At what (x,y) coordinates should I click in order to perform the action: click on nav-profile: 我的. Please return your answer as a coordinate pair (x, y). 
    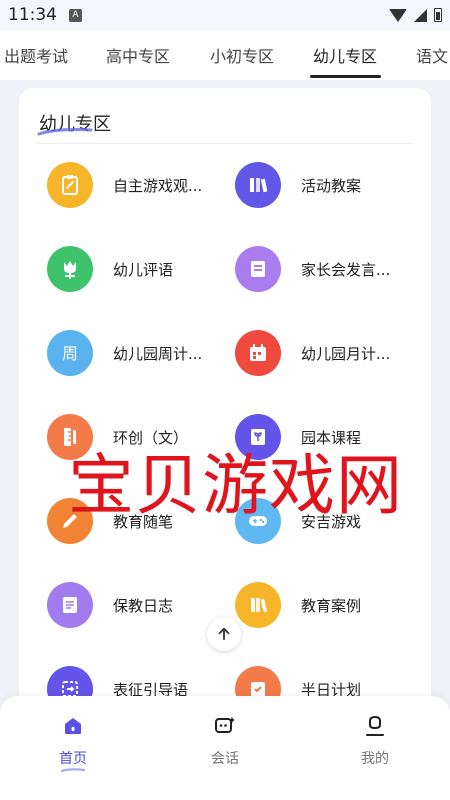
    Looking at the image, I should click on (375, 741).